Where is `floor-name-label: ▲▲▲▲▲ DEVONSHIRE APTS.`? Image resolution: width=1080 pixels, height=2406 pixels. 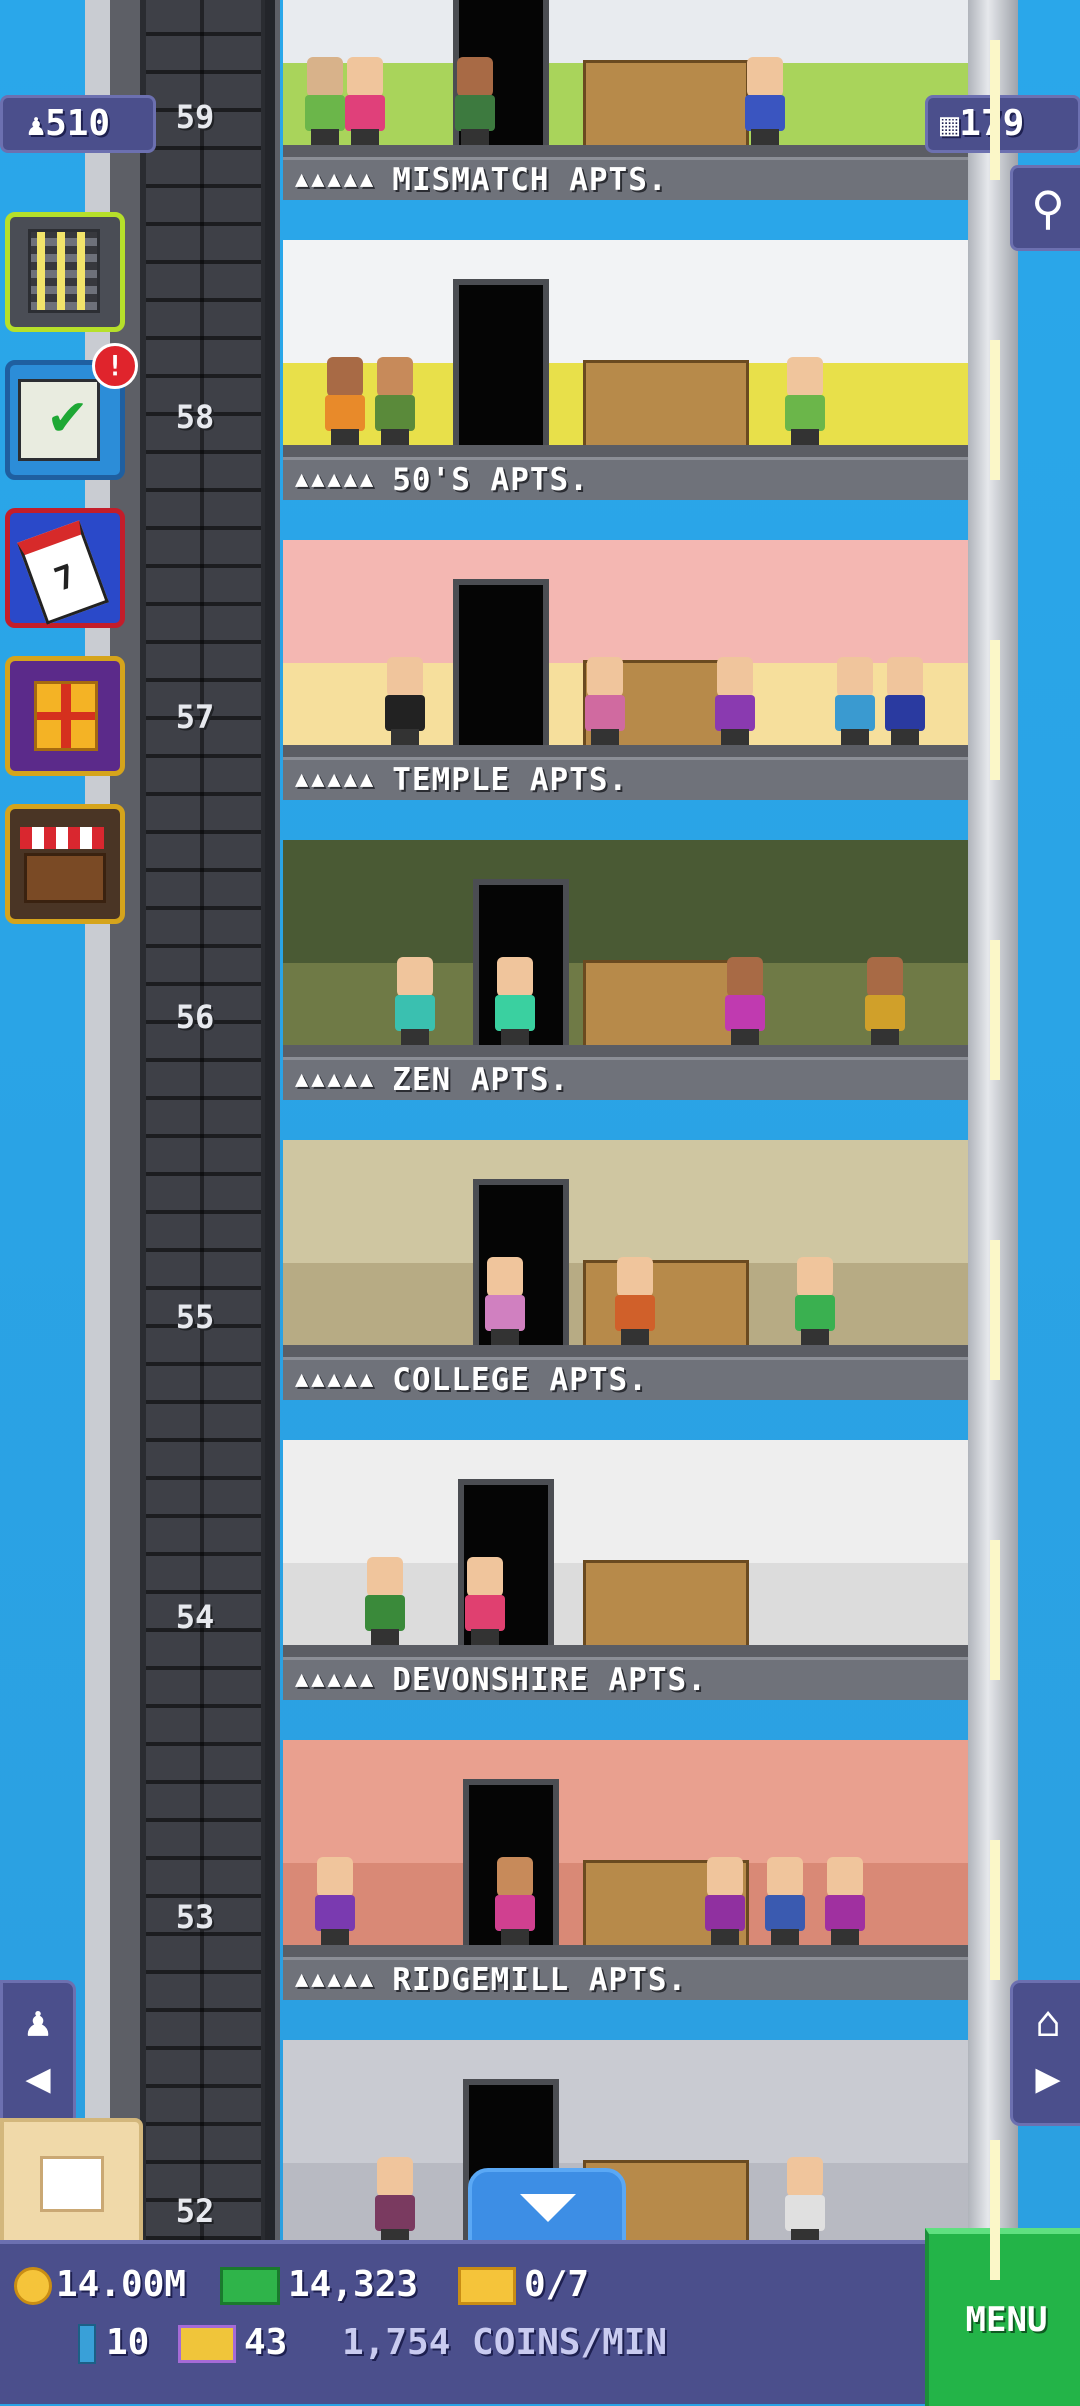
floor-name-label: ▲▲▲▲▲ DEVONSHIRE APTS. is located at coordinates (625, 1678).